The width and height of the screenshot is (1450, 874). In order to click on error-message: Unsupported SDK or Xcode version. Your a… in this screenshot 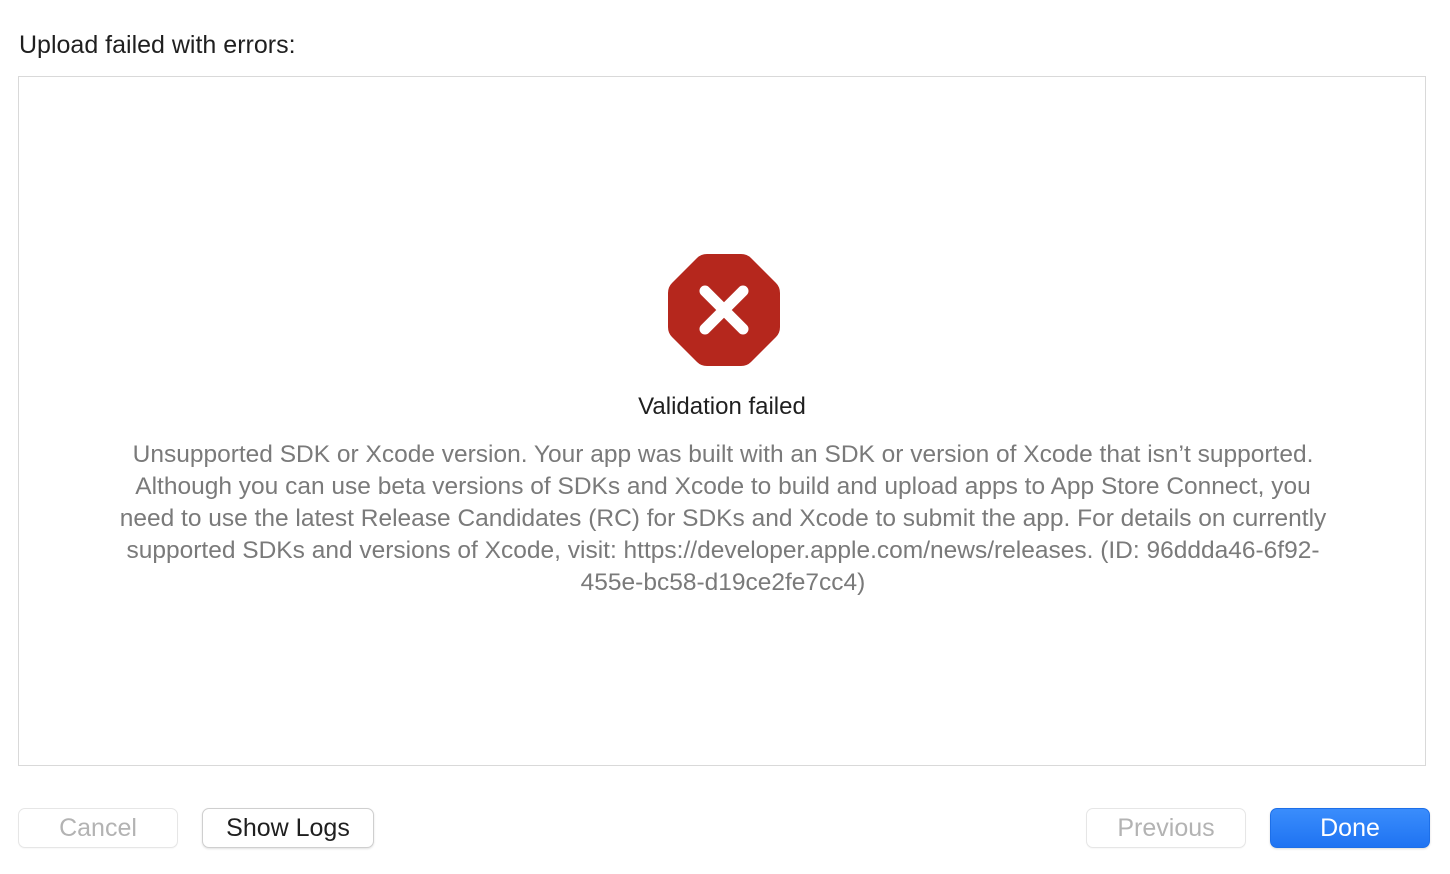, I will do `click(723, 518)`.